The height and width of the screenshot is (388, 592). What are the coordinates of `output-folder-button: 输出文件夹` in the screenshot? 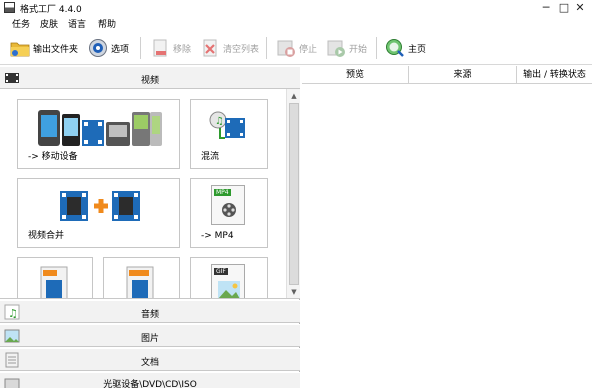 It's located at (44, 48).